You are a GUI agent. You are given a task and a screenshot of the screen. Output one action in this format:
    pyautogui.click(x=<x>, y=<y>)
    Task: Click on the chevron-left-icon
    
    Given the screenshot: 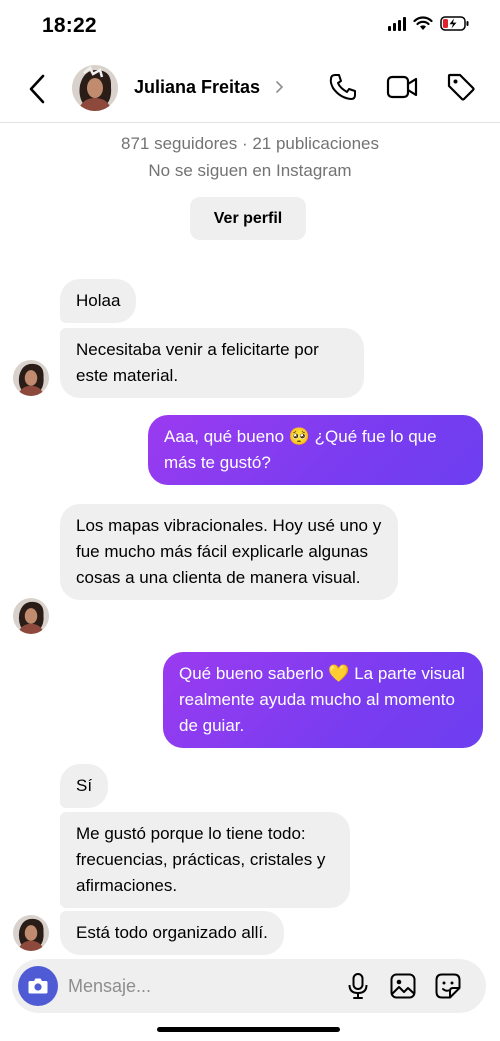 What is the action you would take?
    pyautogui.click(x=37, y=89)
    